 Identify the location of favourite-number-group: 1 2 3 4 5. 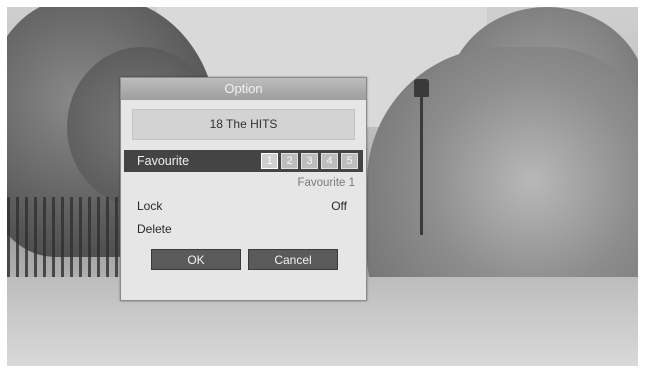
(309, 161).